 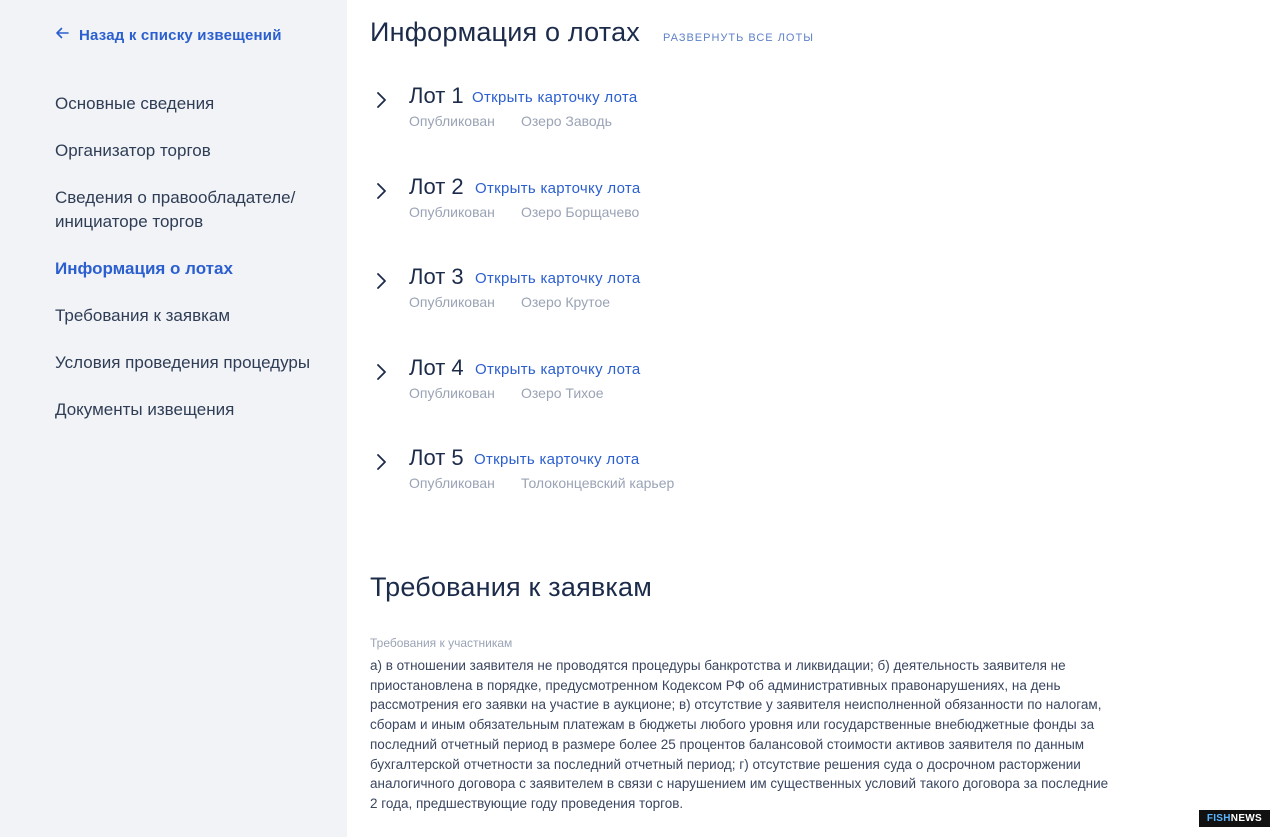 I want to click on back-link-label: Назад к списку извещений, so click(x=180, y=35).